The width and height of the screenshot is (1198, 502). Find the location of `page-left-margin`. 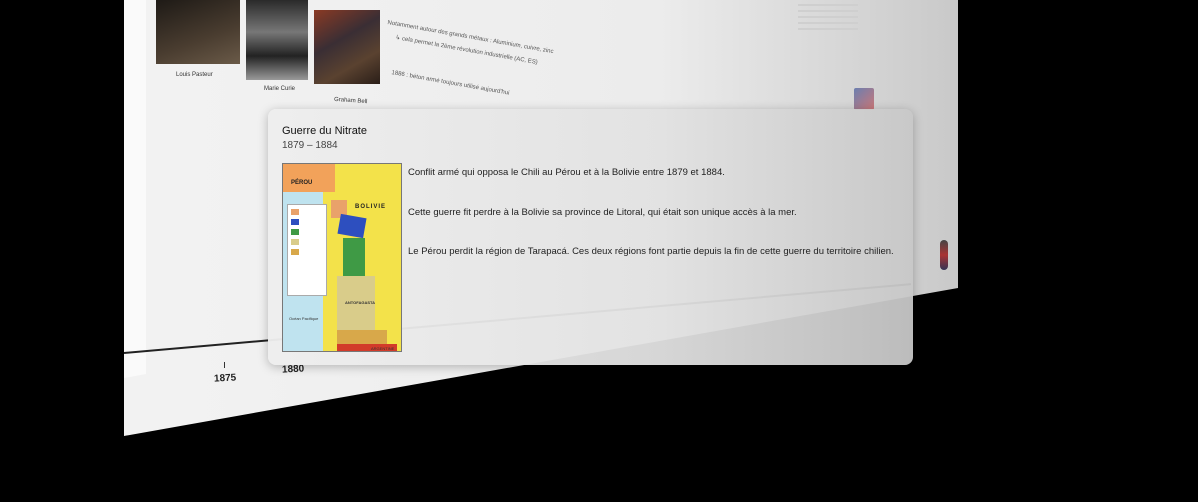

page-left-margin is located at coordinates (135, 189).